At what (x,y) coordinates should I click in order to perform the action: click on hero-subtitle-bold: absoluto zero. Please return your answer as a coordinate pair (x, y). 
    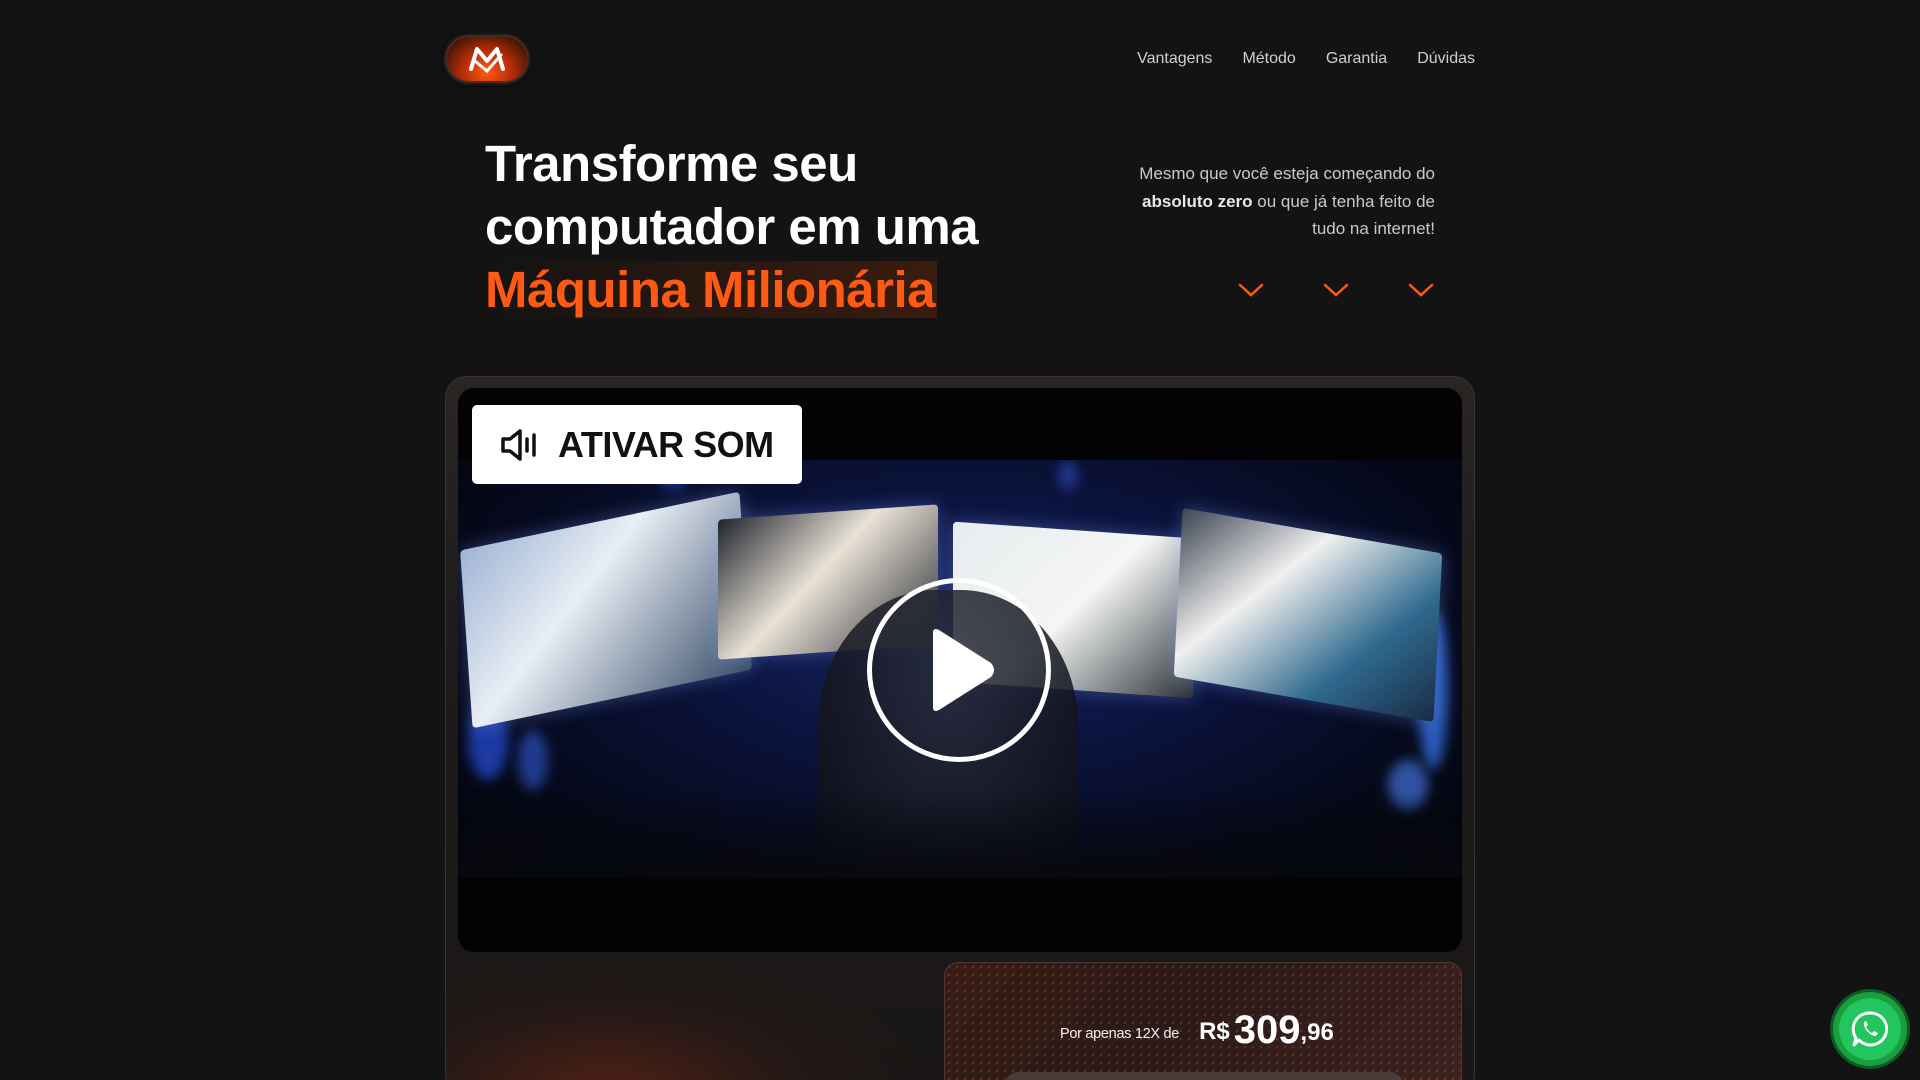
    Looking at the image, I should click on (1197, 201).